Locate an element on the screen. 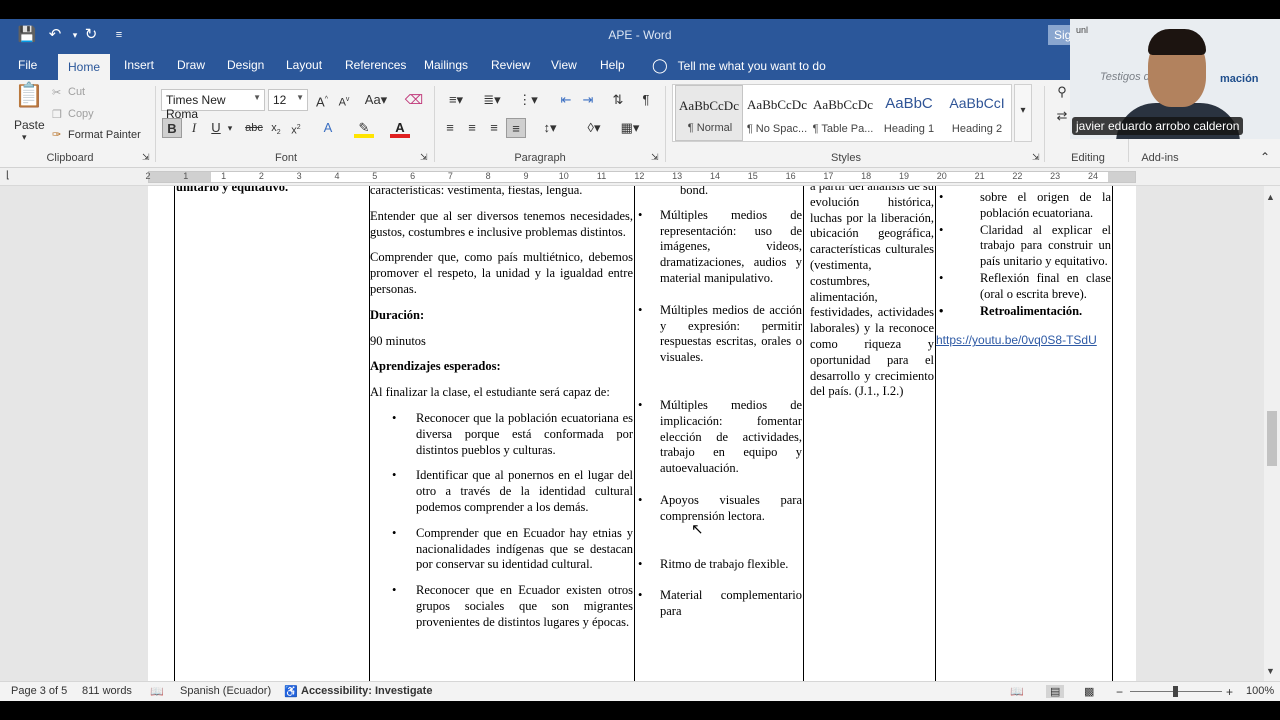 The width and height of the screenshot is (1280, 720). font-launcher-icon: ⇲ is located at coordinates (424, 157).